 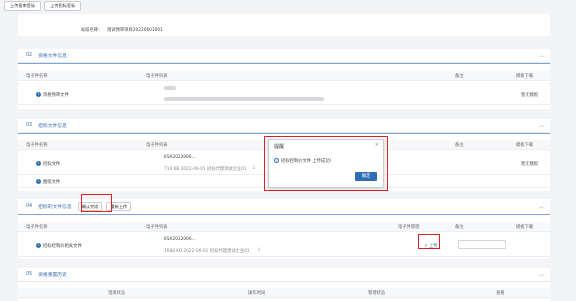 I want to click on success-dialog: 提醒 × i 招标控制价文件 上传成功! 确定, so click(x=326, y=163).